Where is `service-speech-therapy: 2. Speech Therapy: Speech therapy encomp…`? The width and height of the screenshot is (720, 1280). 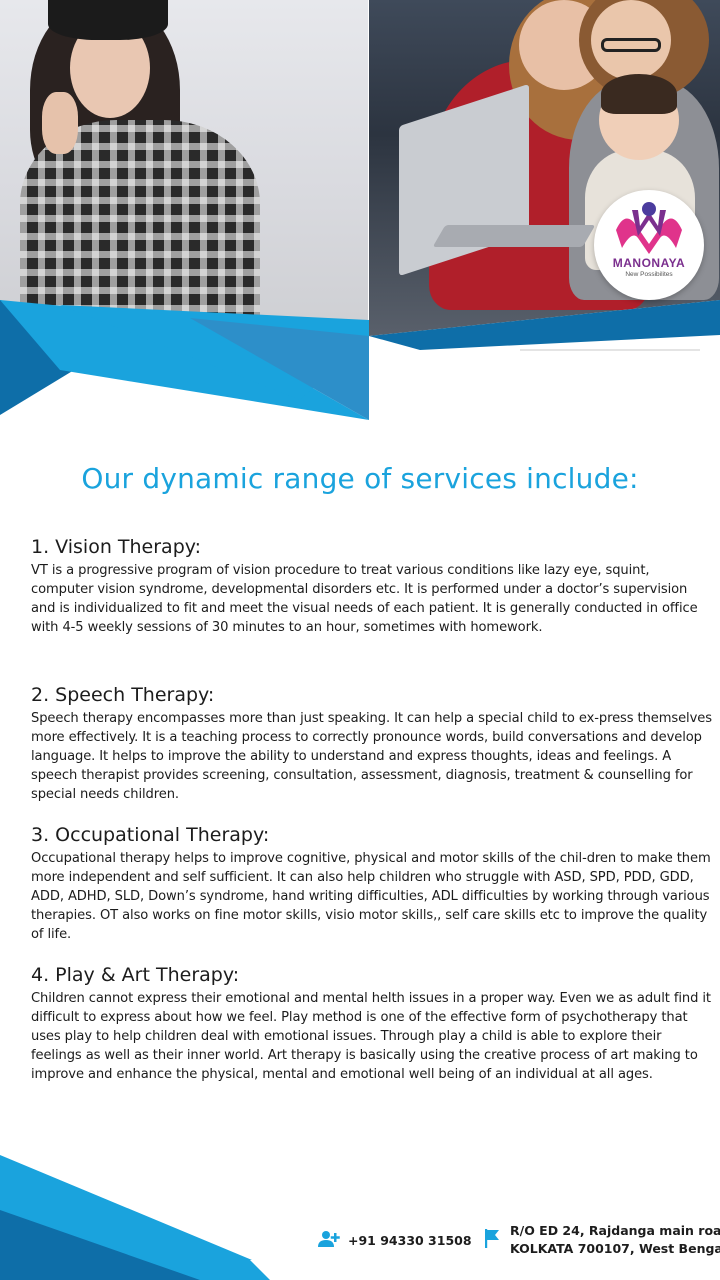
service-speech-therapy: 2. Speech Therapy: Speech therapy encomp… is located at coordinates (373, 744).